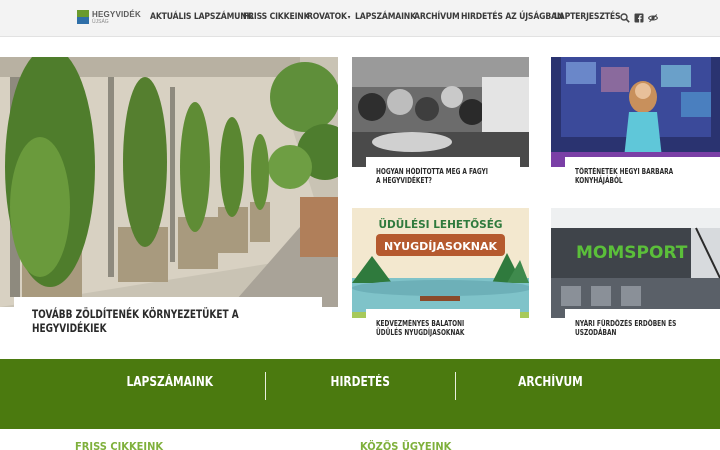 This screenshot has width=720, height=450. I want to click on section-heading-fresh-articles: Friss cikkeink, so click(119, 445).